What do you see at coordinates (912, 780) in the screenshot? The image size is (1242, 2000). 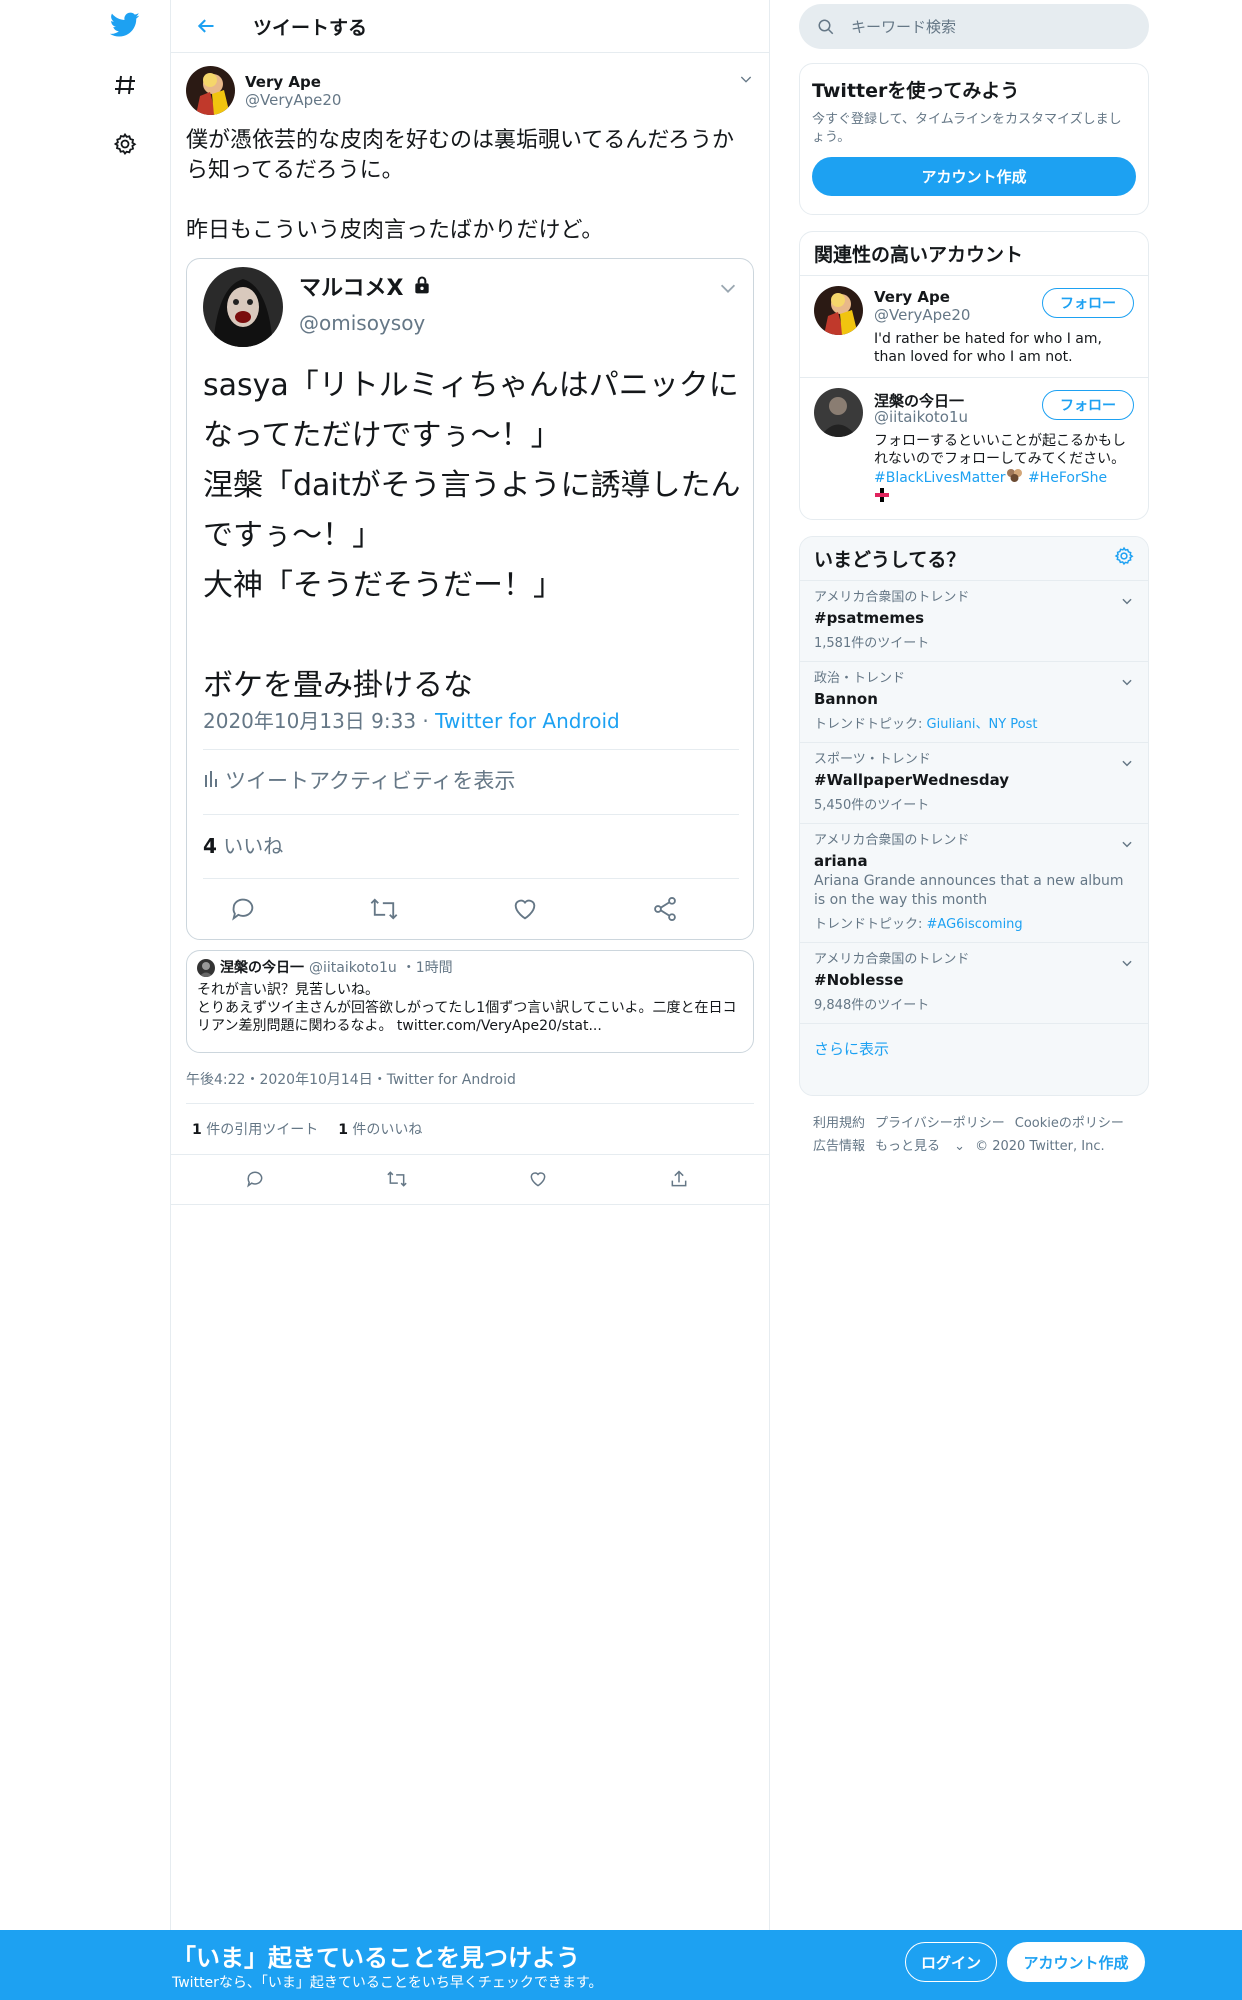 I see `trend-name: #WallpaperWednesday` at bounding box center [912, 780].